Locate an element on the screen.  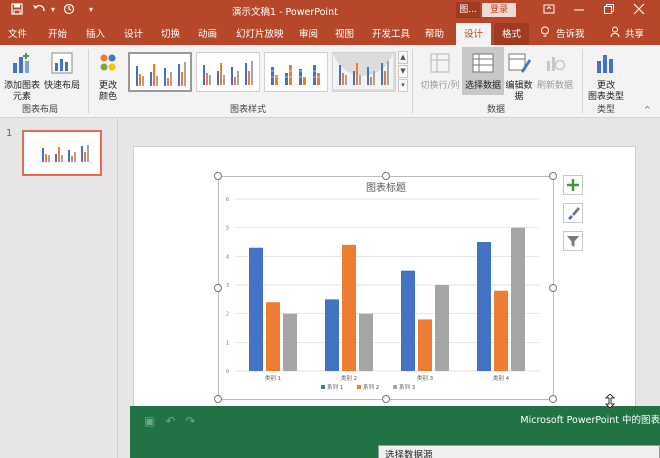
x-tick-label: 类别 4 is located at coordinates (501, 378).